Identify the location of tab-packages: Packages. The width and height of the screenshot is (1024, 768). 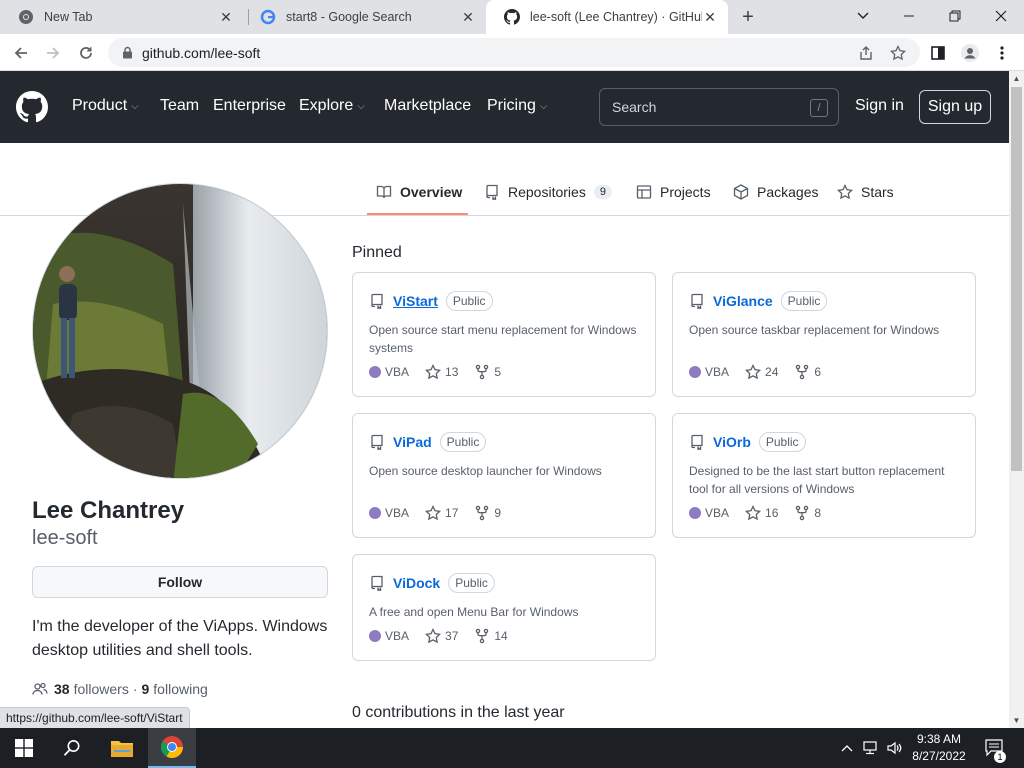
(775, 192).